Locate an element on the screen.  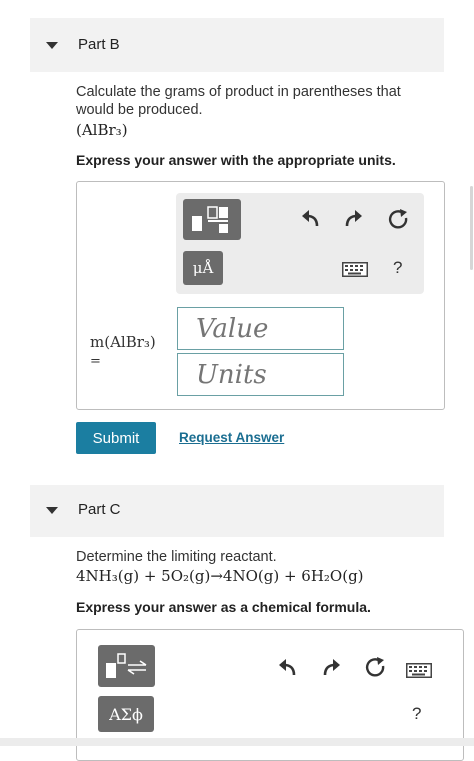
greek-button-label: ΑΣϕ is located at coordinates (126, 714).